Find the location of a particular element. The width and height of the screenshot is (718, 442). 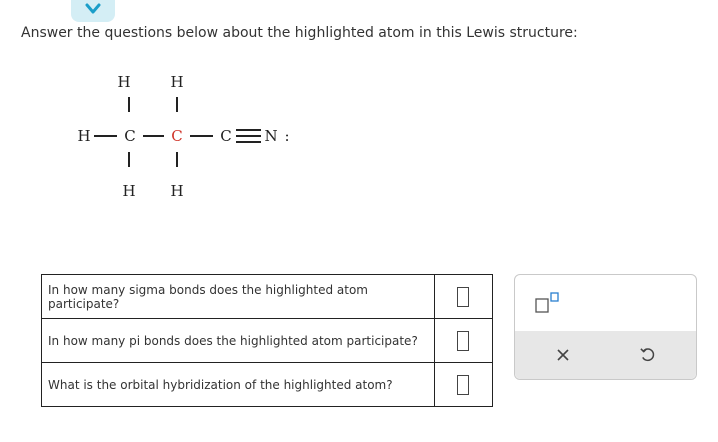

superscript-box-icon is located at coordinates (548, 303).